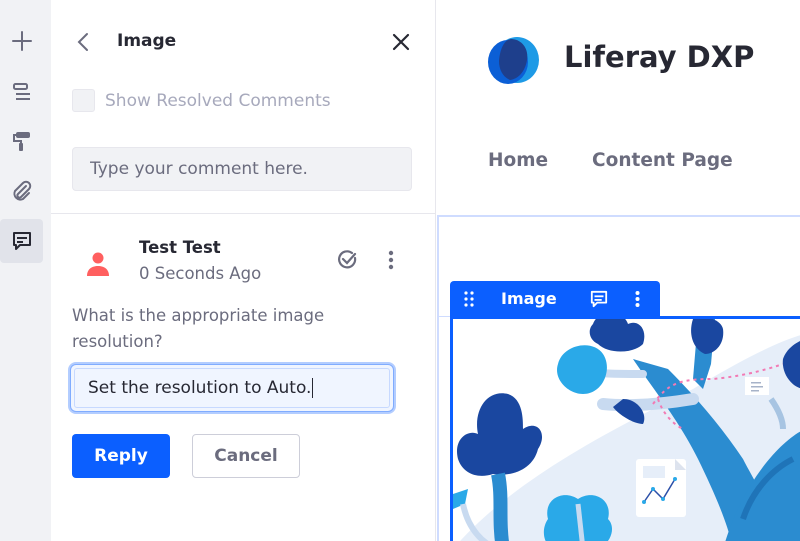  I want to click on fragment-options-button, so click(637, 299).